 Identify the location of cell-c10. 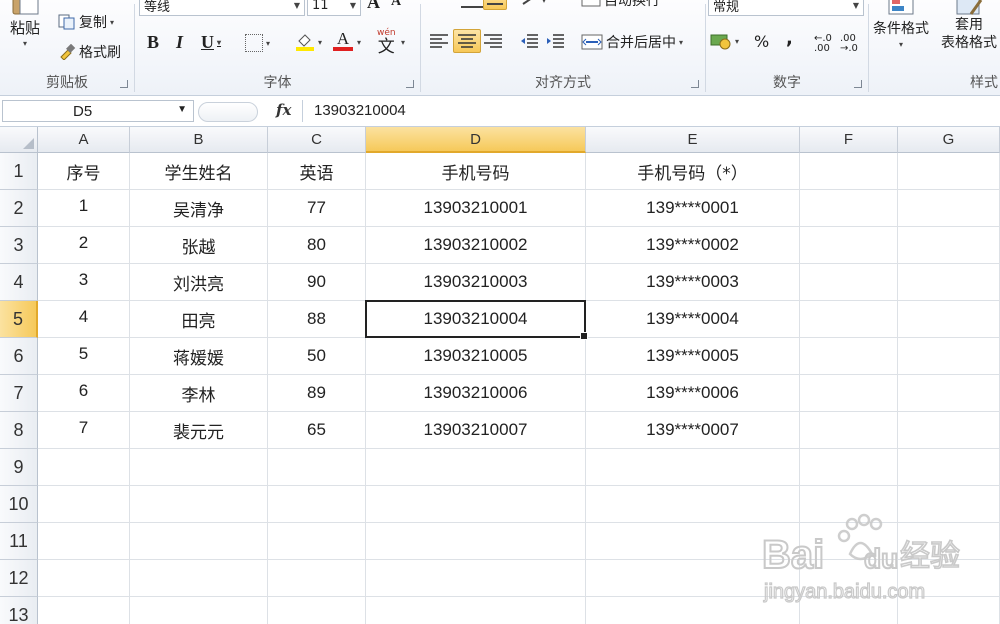
(317, 504).